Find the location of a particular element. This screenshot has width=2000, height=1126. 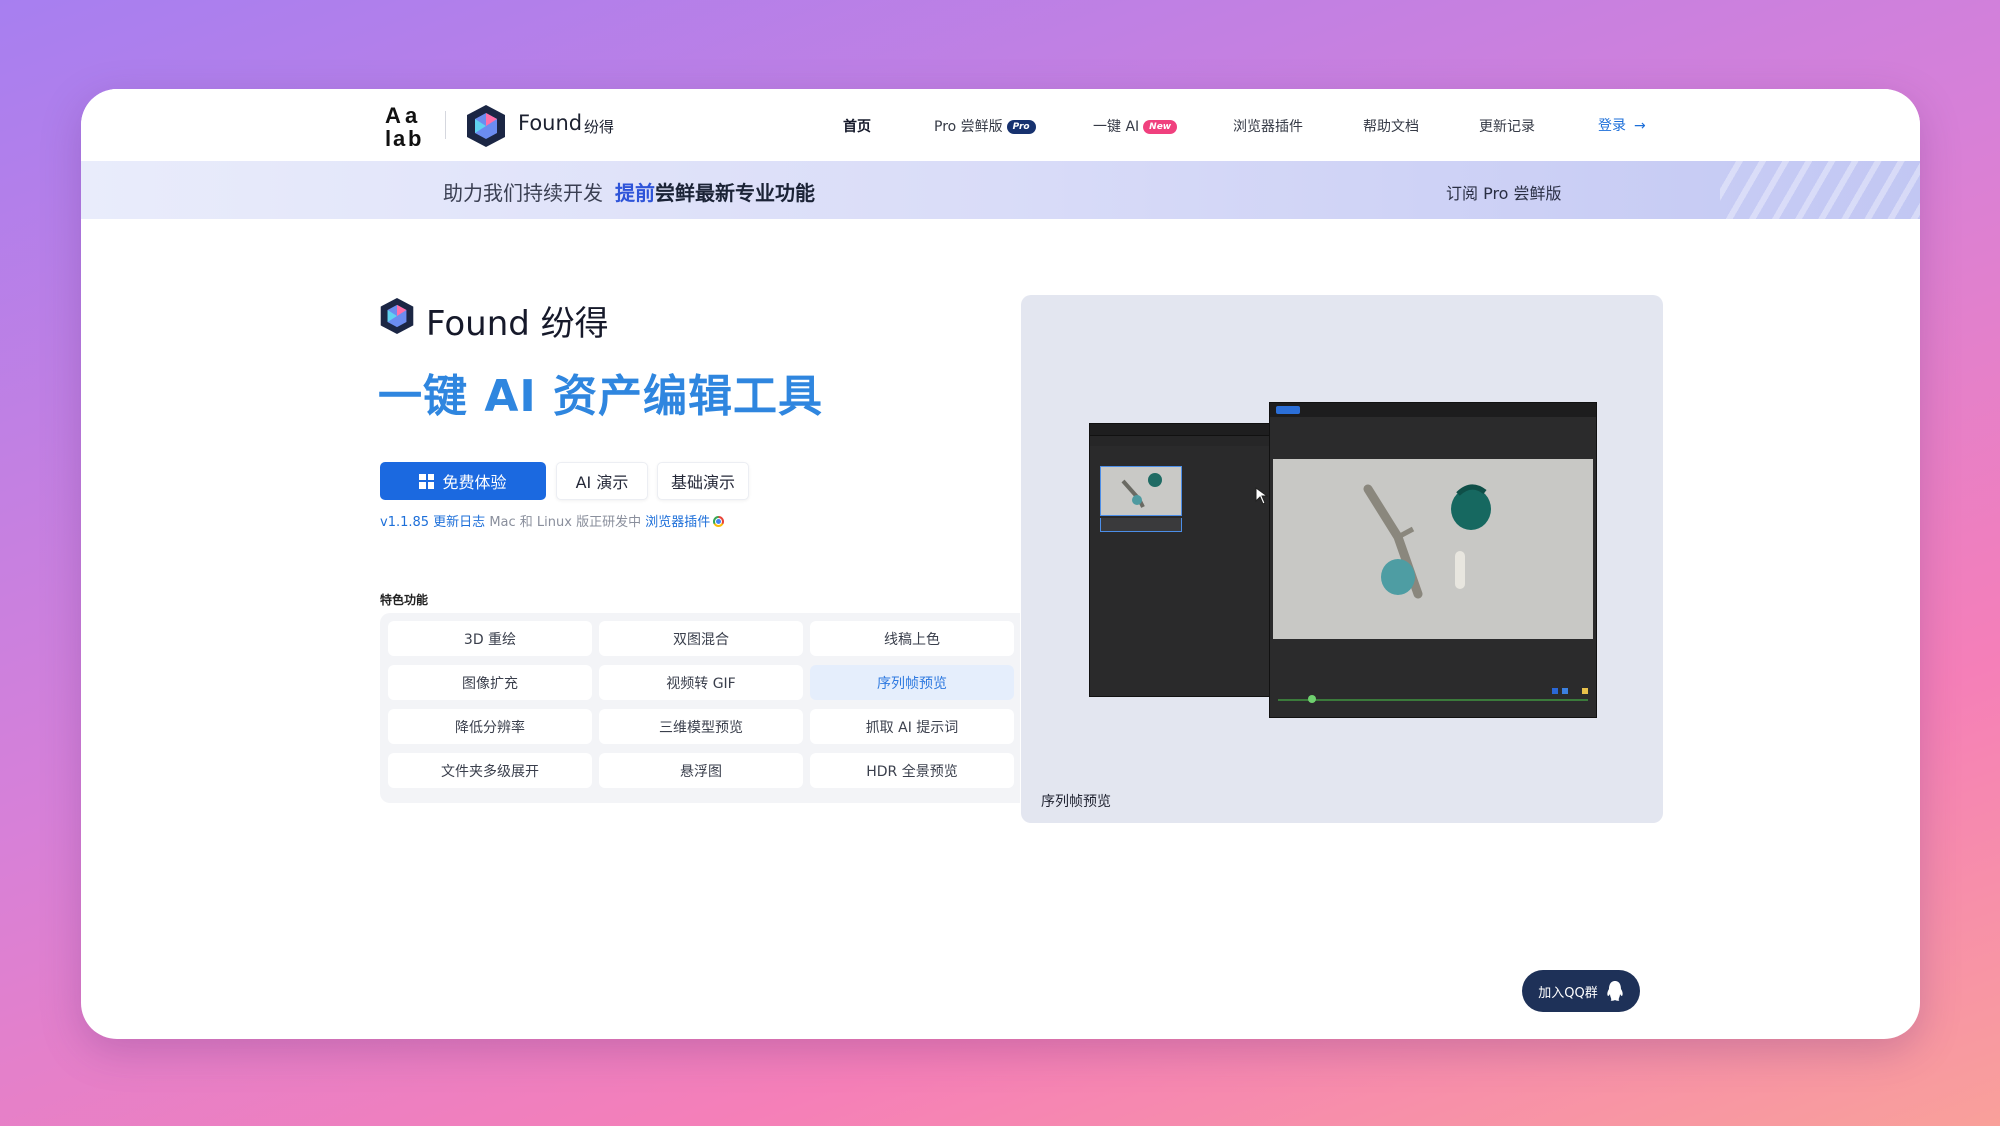

features-label: 特色功能 is located at coordinates (404, 600).